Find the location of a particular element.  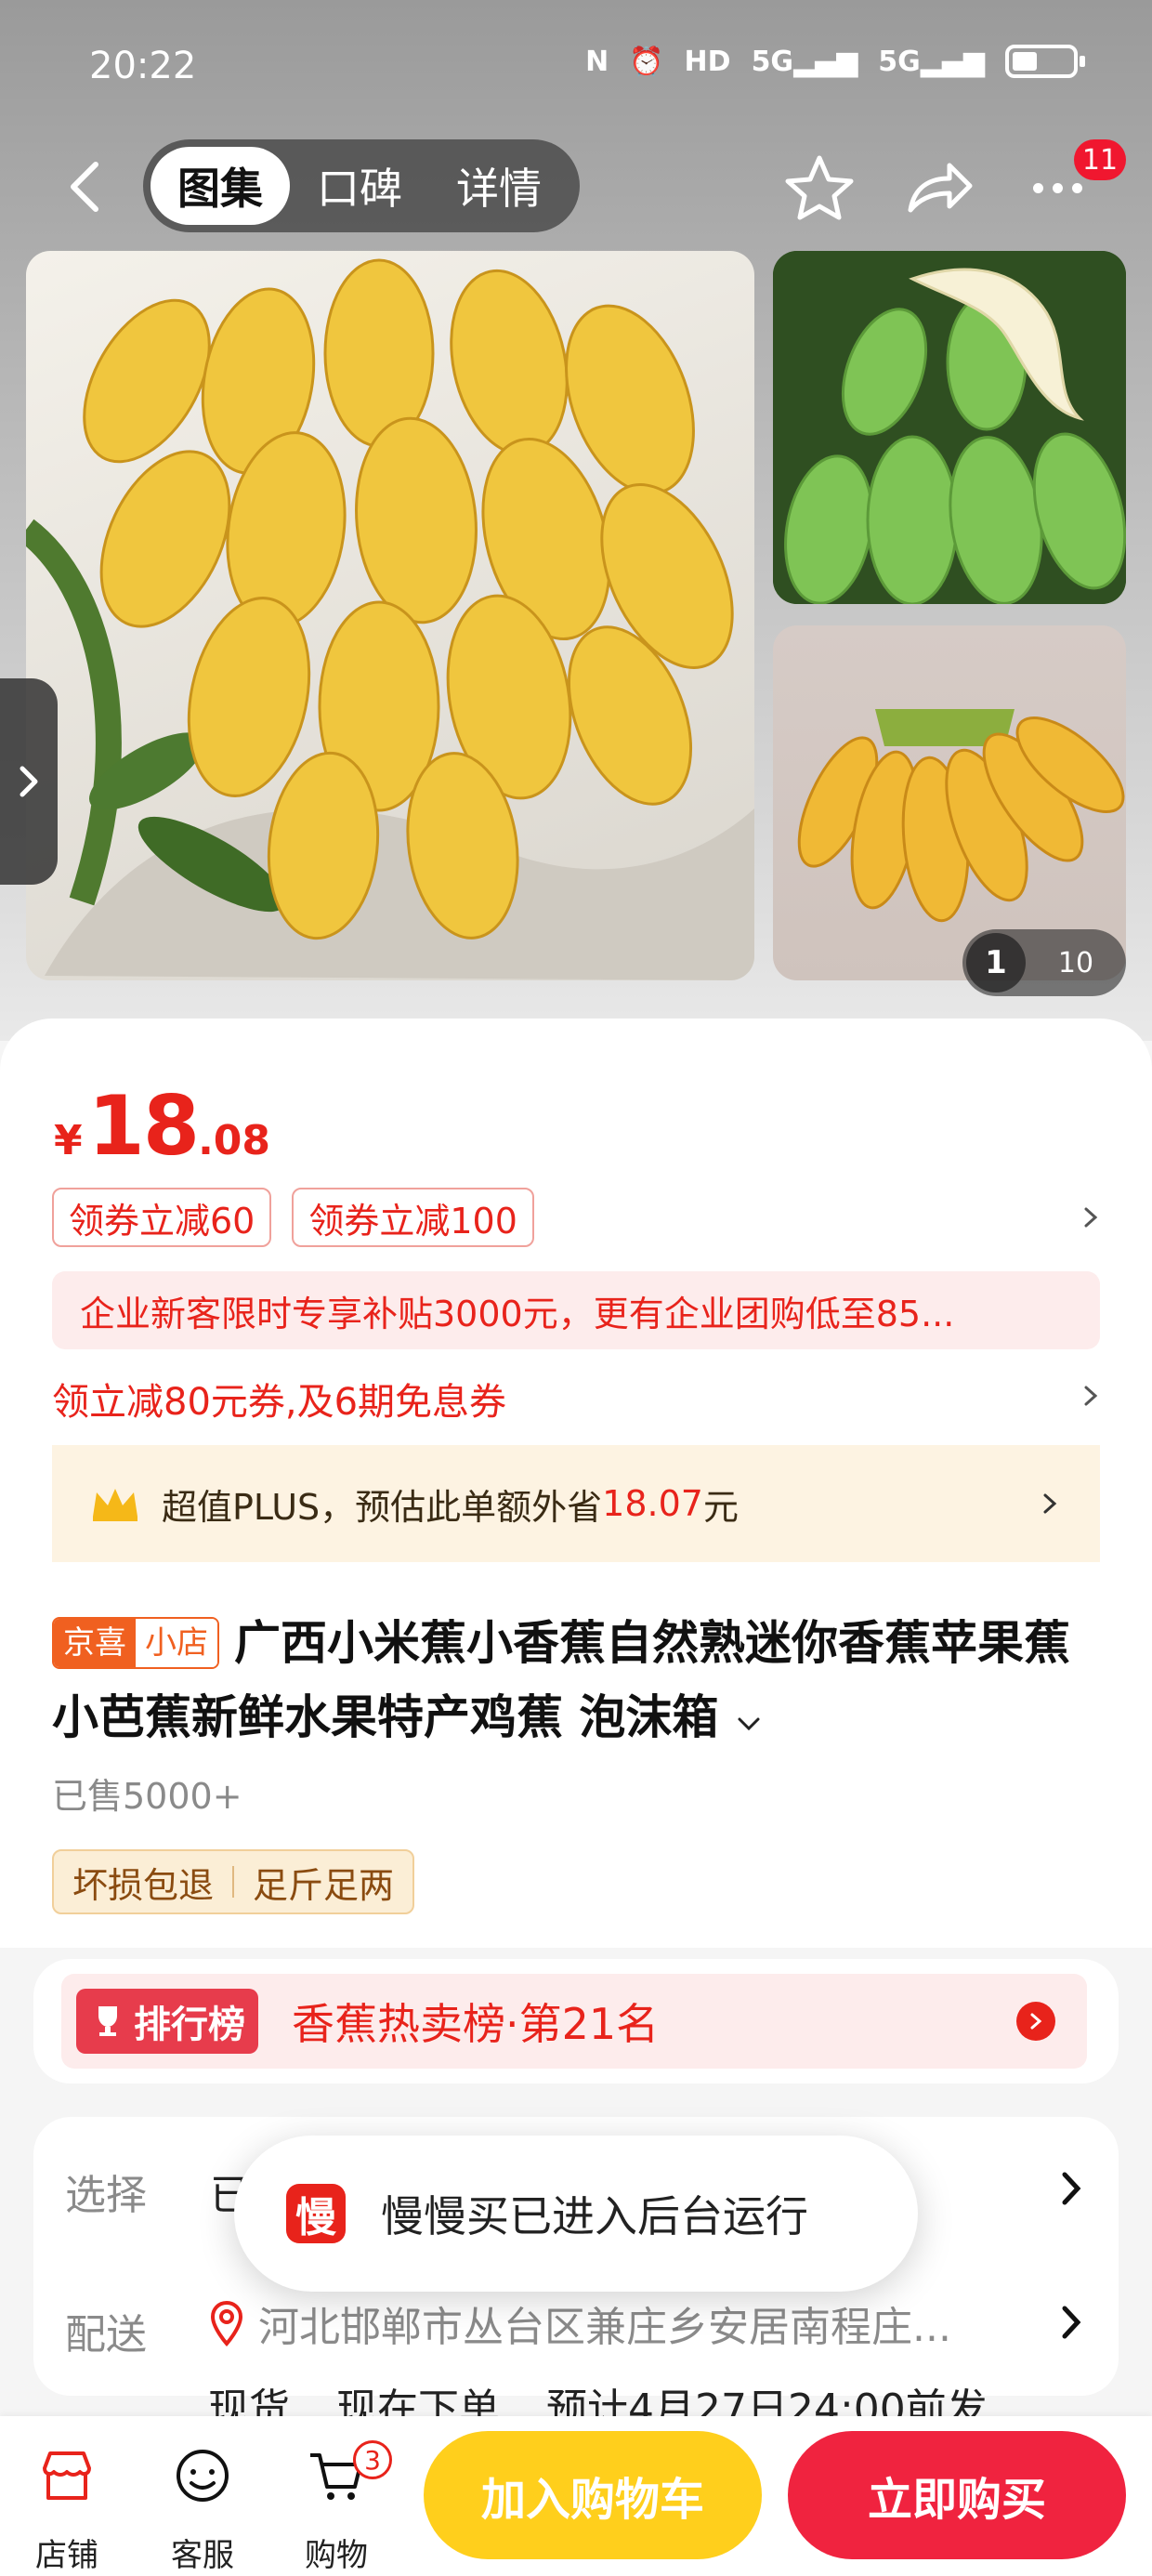

signal2-icon: 5G▂▄▆ is located at coordinates (931, 61).